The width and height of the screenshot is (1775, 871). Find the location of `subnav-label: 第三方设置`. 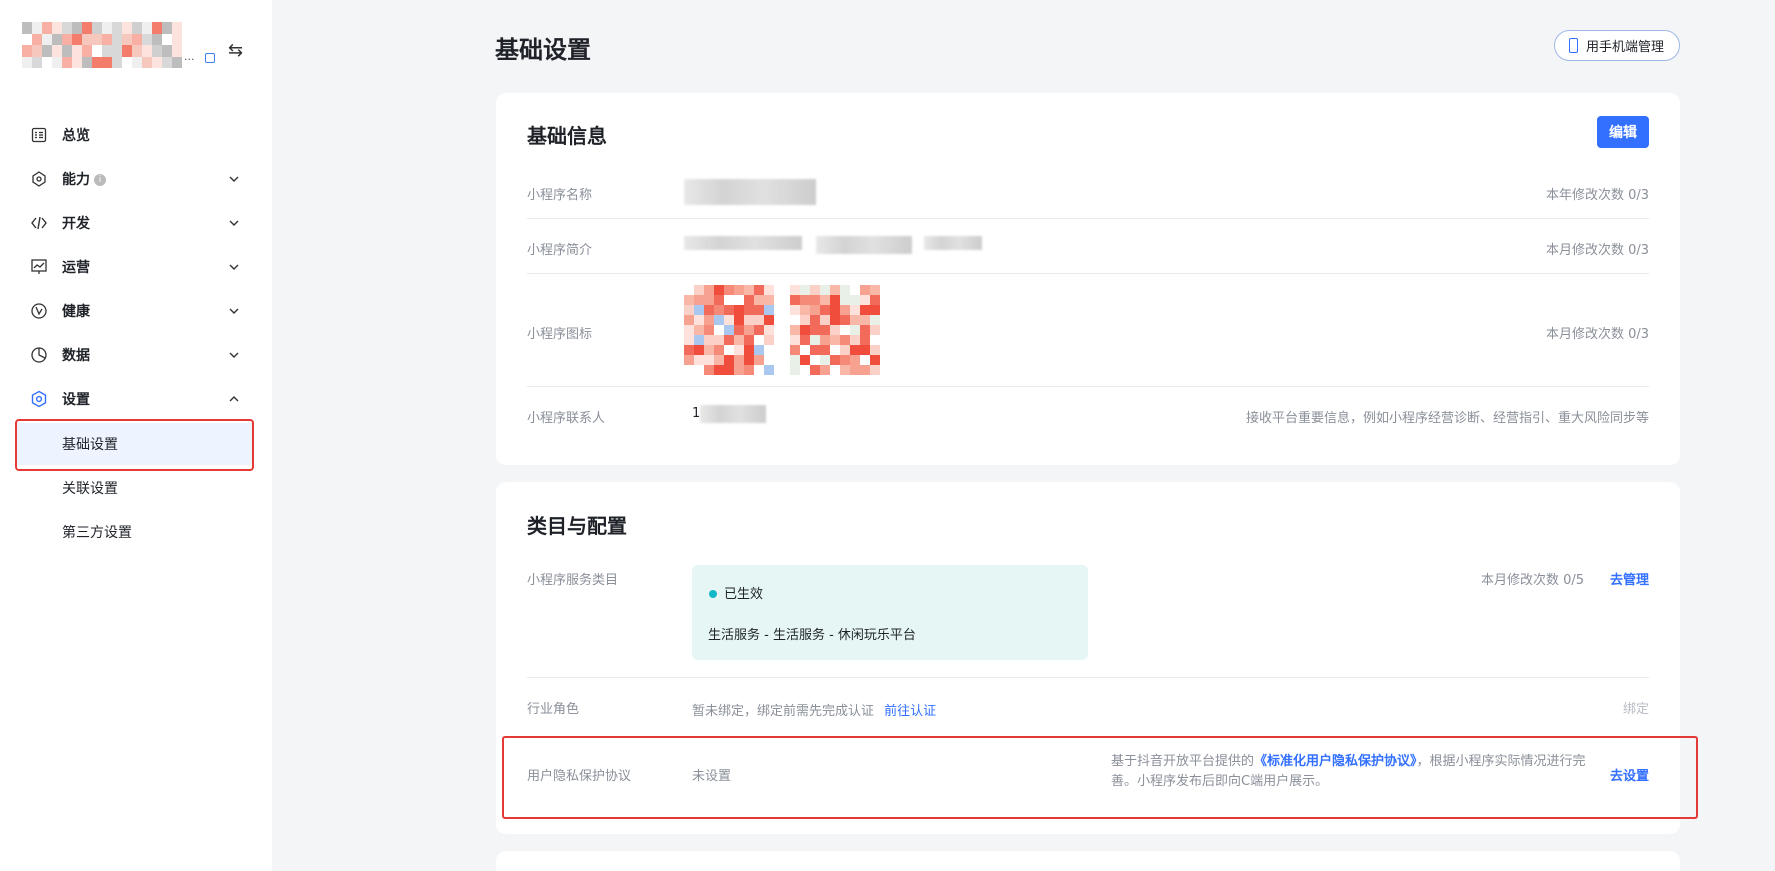

subnav-label: 第三方设置 is located at coordinates (97, 533).